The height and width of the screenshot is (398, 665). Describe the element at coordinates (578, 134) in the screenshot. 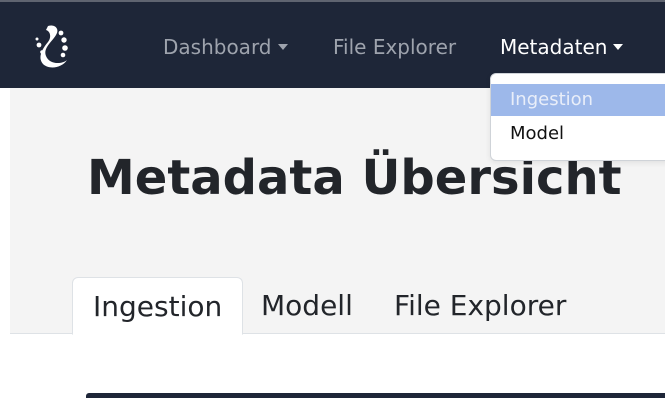

I see `dropdown-item-model: Model` at that location.